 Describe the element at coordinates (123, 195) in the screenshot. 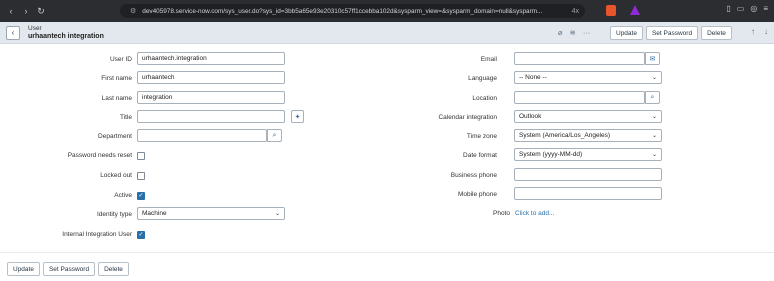

I see `active-label: Active` at that location.